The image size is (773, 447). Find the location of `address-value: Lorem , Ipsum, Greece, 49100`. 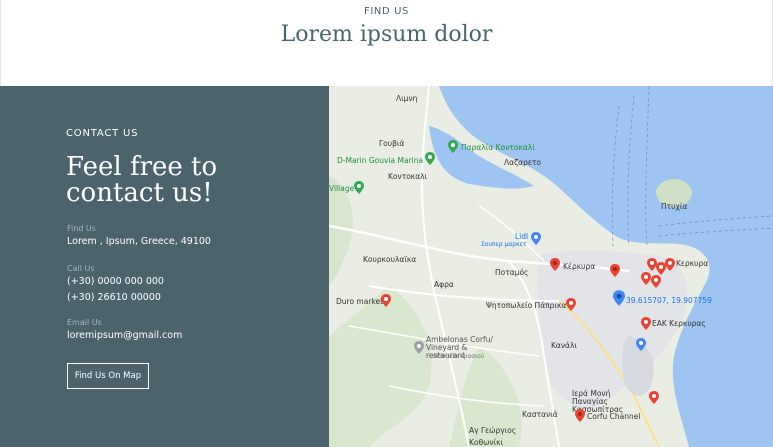

address-value: Lorem , Ipsum, Greece, 49100 is located at coordinates (139, 241).